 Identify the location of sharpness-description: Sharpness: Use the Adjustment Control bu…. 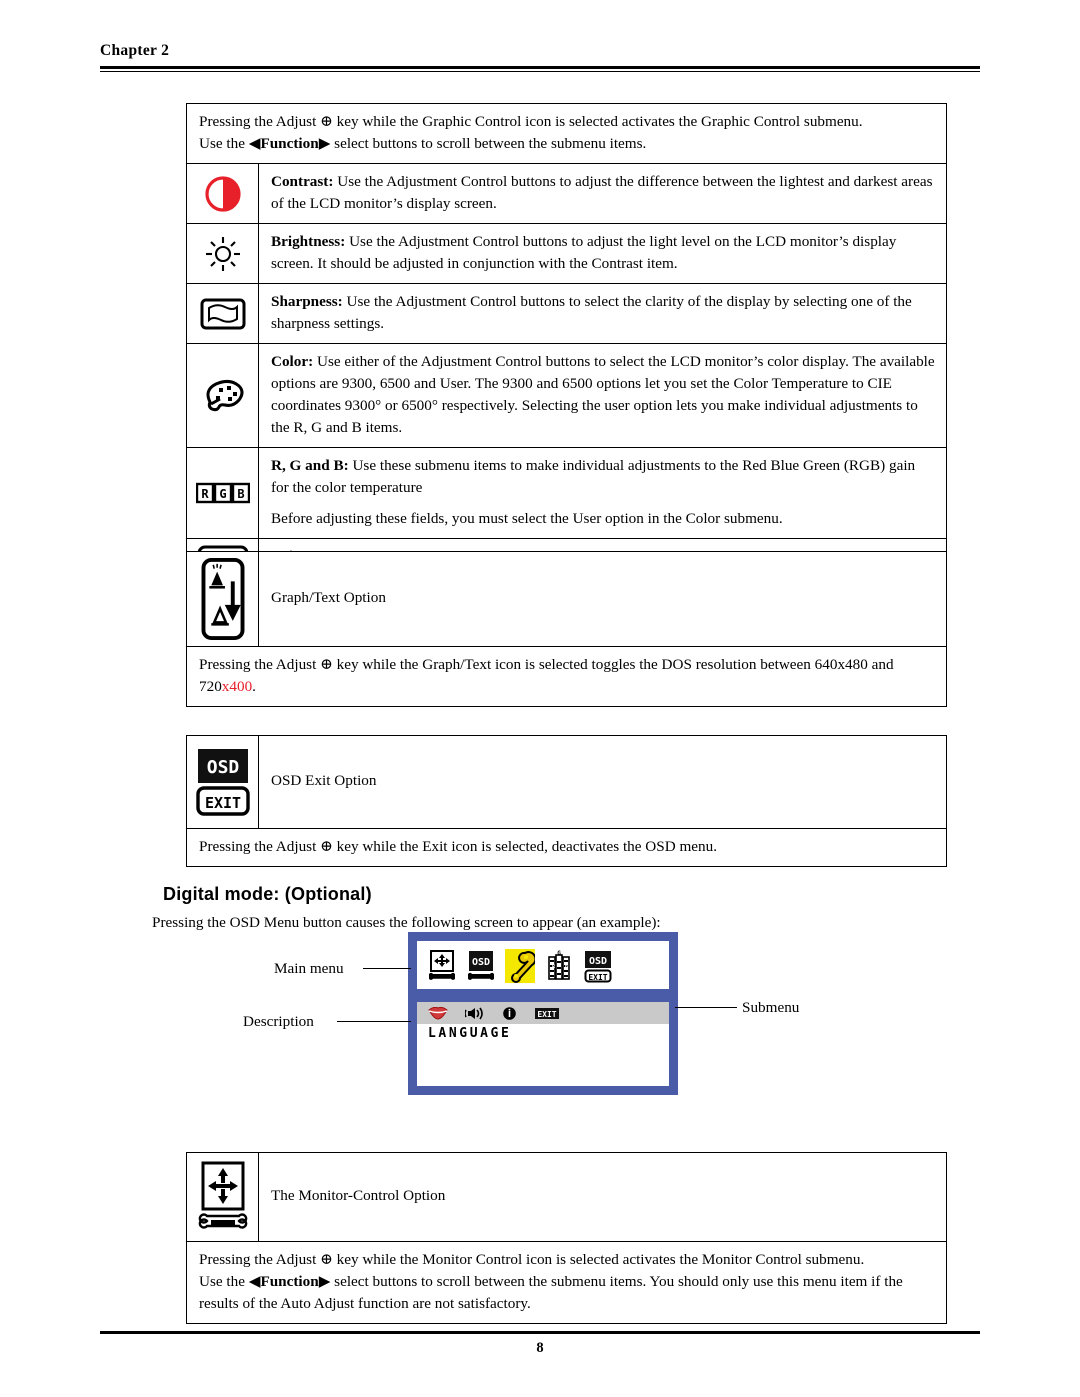
(602, 313).